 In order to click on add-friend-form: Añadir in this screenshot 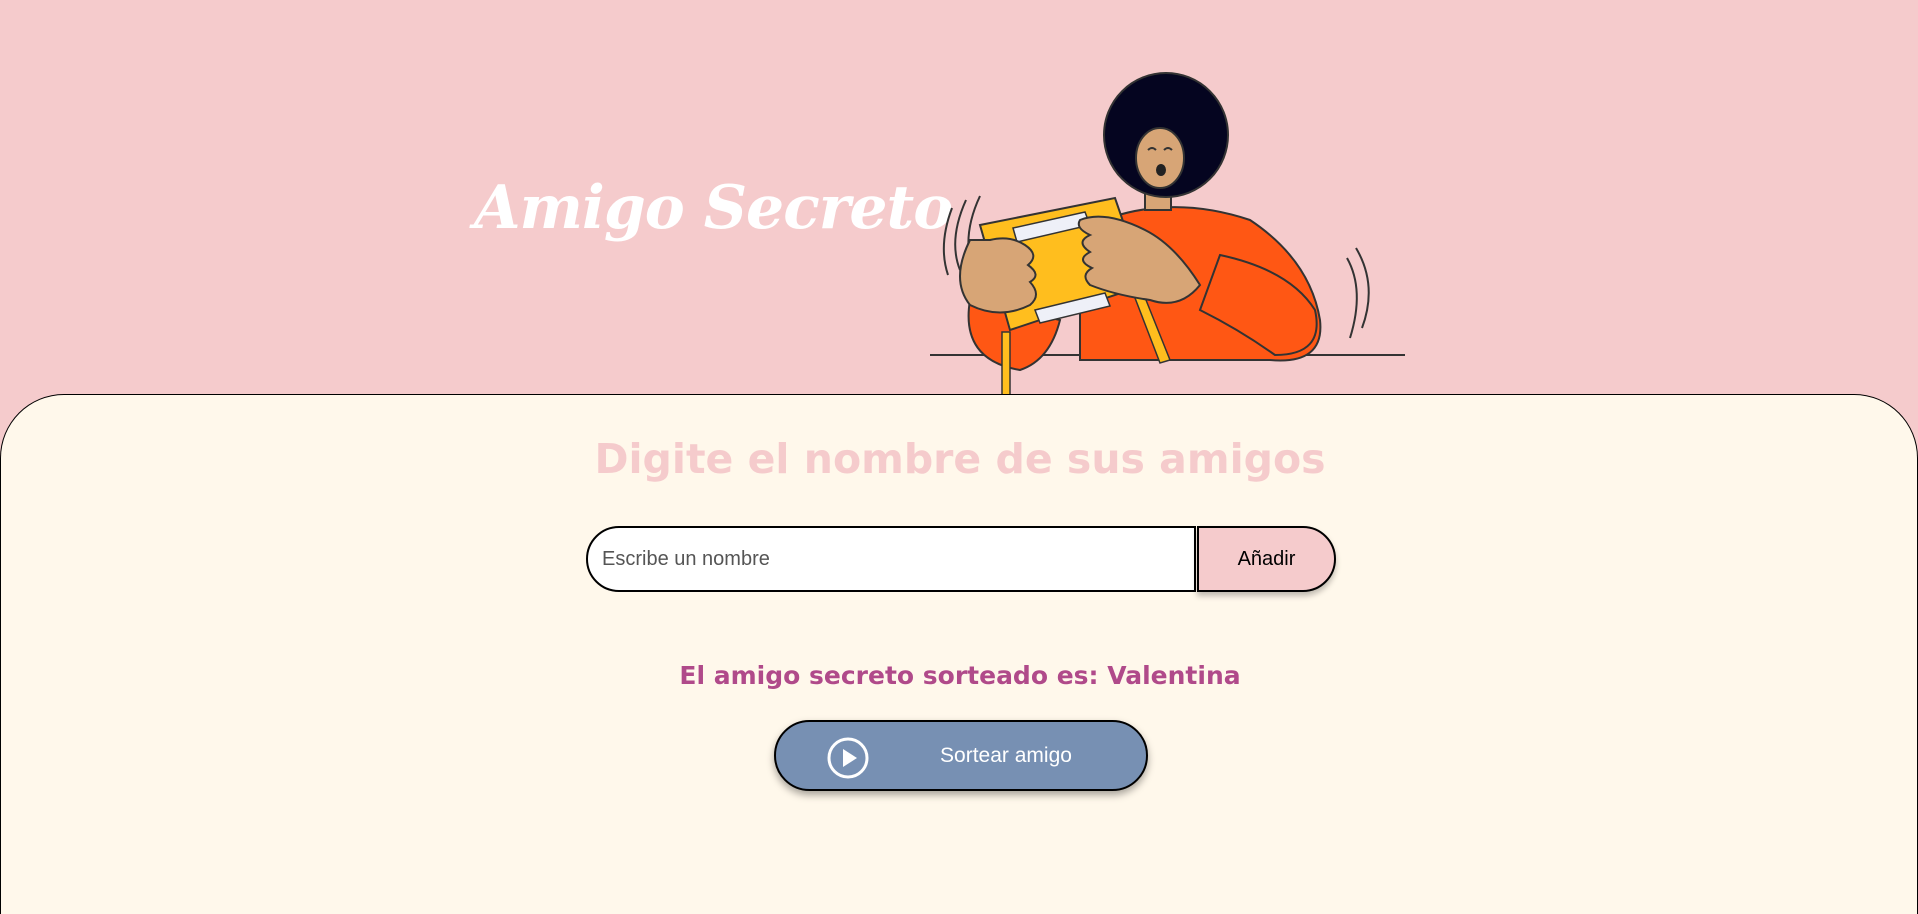, I will do `click(961, 559)`.